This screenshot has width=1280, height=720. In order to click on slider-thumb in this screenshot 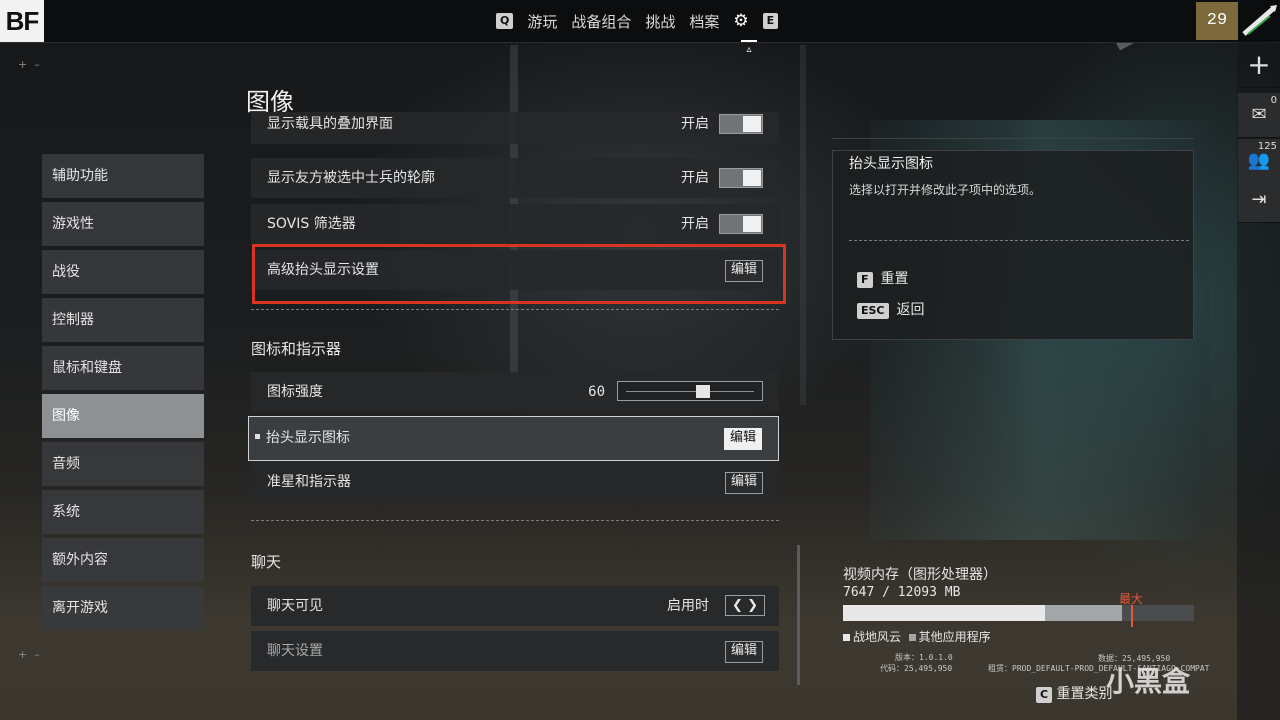, I will do `click(703, 391)`.